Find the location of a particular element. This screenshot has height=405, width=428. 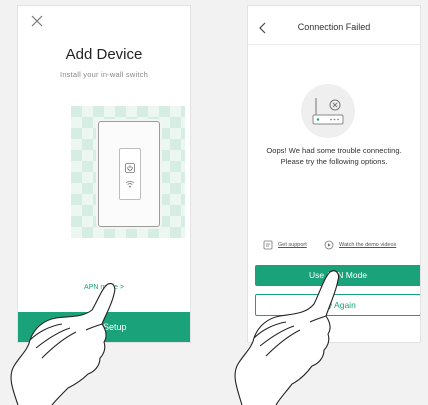

play-circle-icon is located at coordinates (329, 245).